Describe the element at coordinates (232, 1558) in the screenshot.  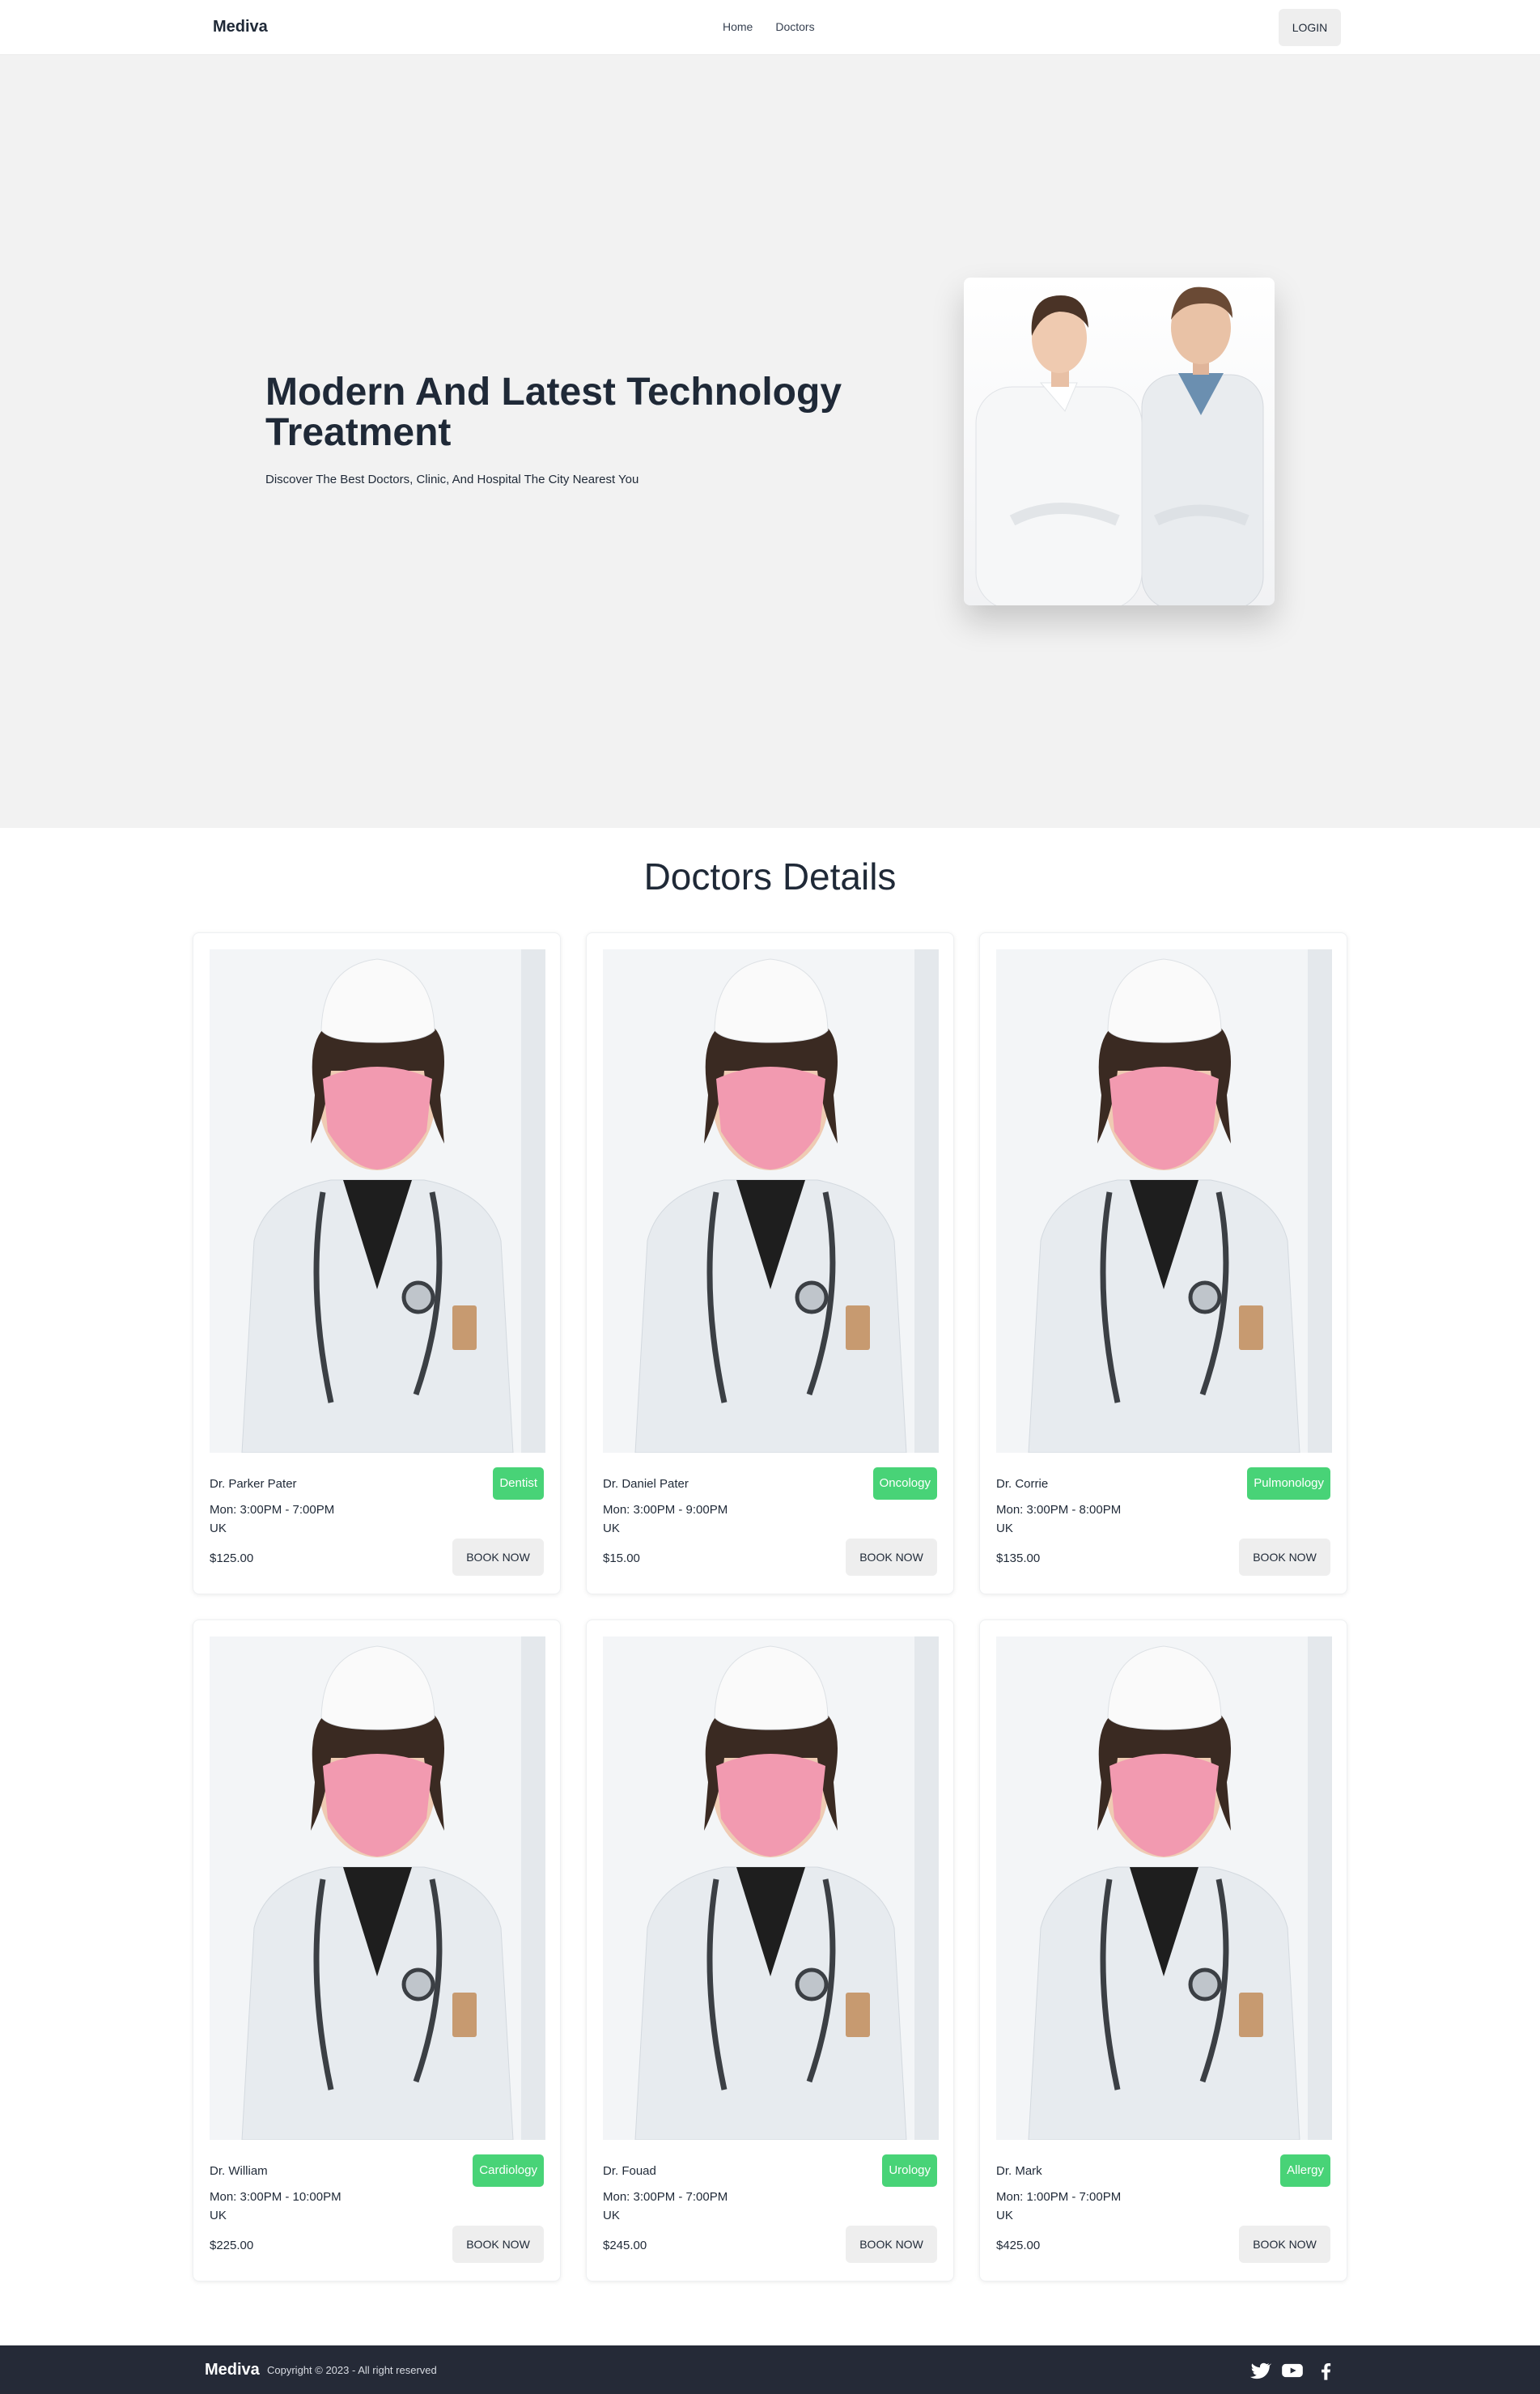
I see `doctor-price: $125.00` at that location.